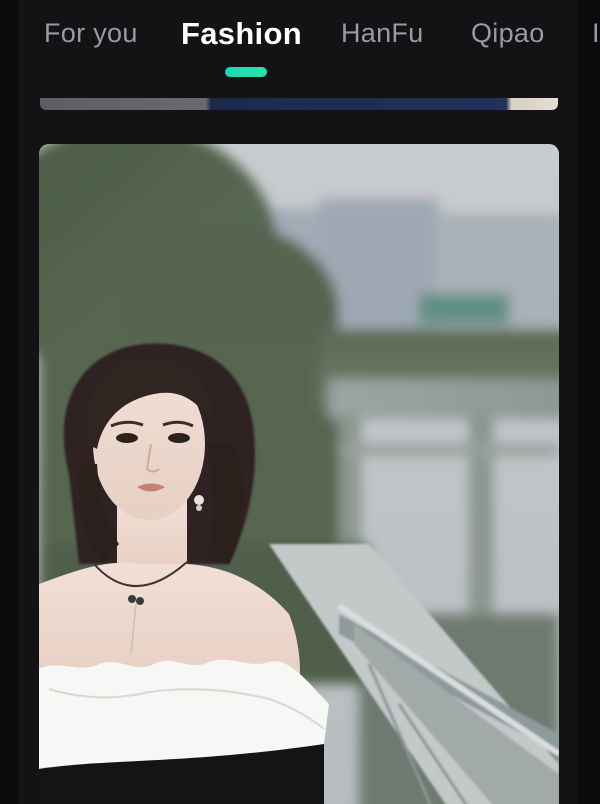 Image resolution: width=600 pixels, height=804 pixels. Describe the element at coordinates (91, 33) in the screenshot. I see `tab-for-you: For you` at that location.